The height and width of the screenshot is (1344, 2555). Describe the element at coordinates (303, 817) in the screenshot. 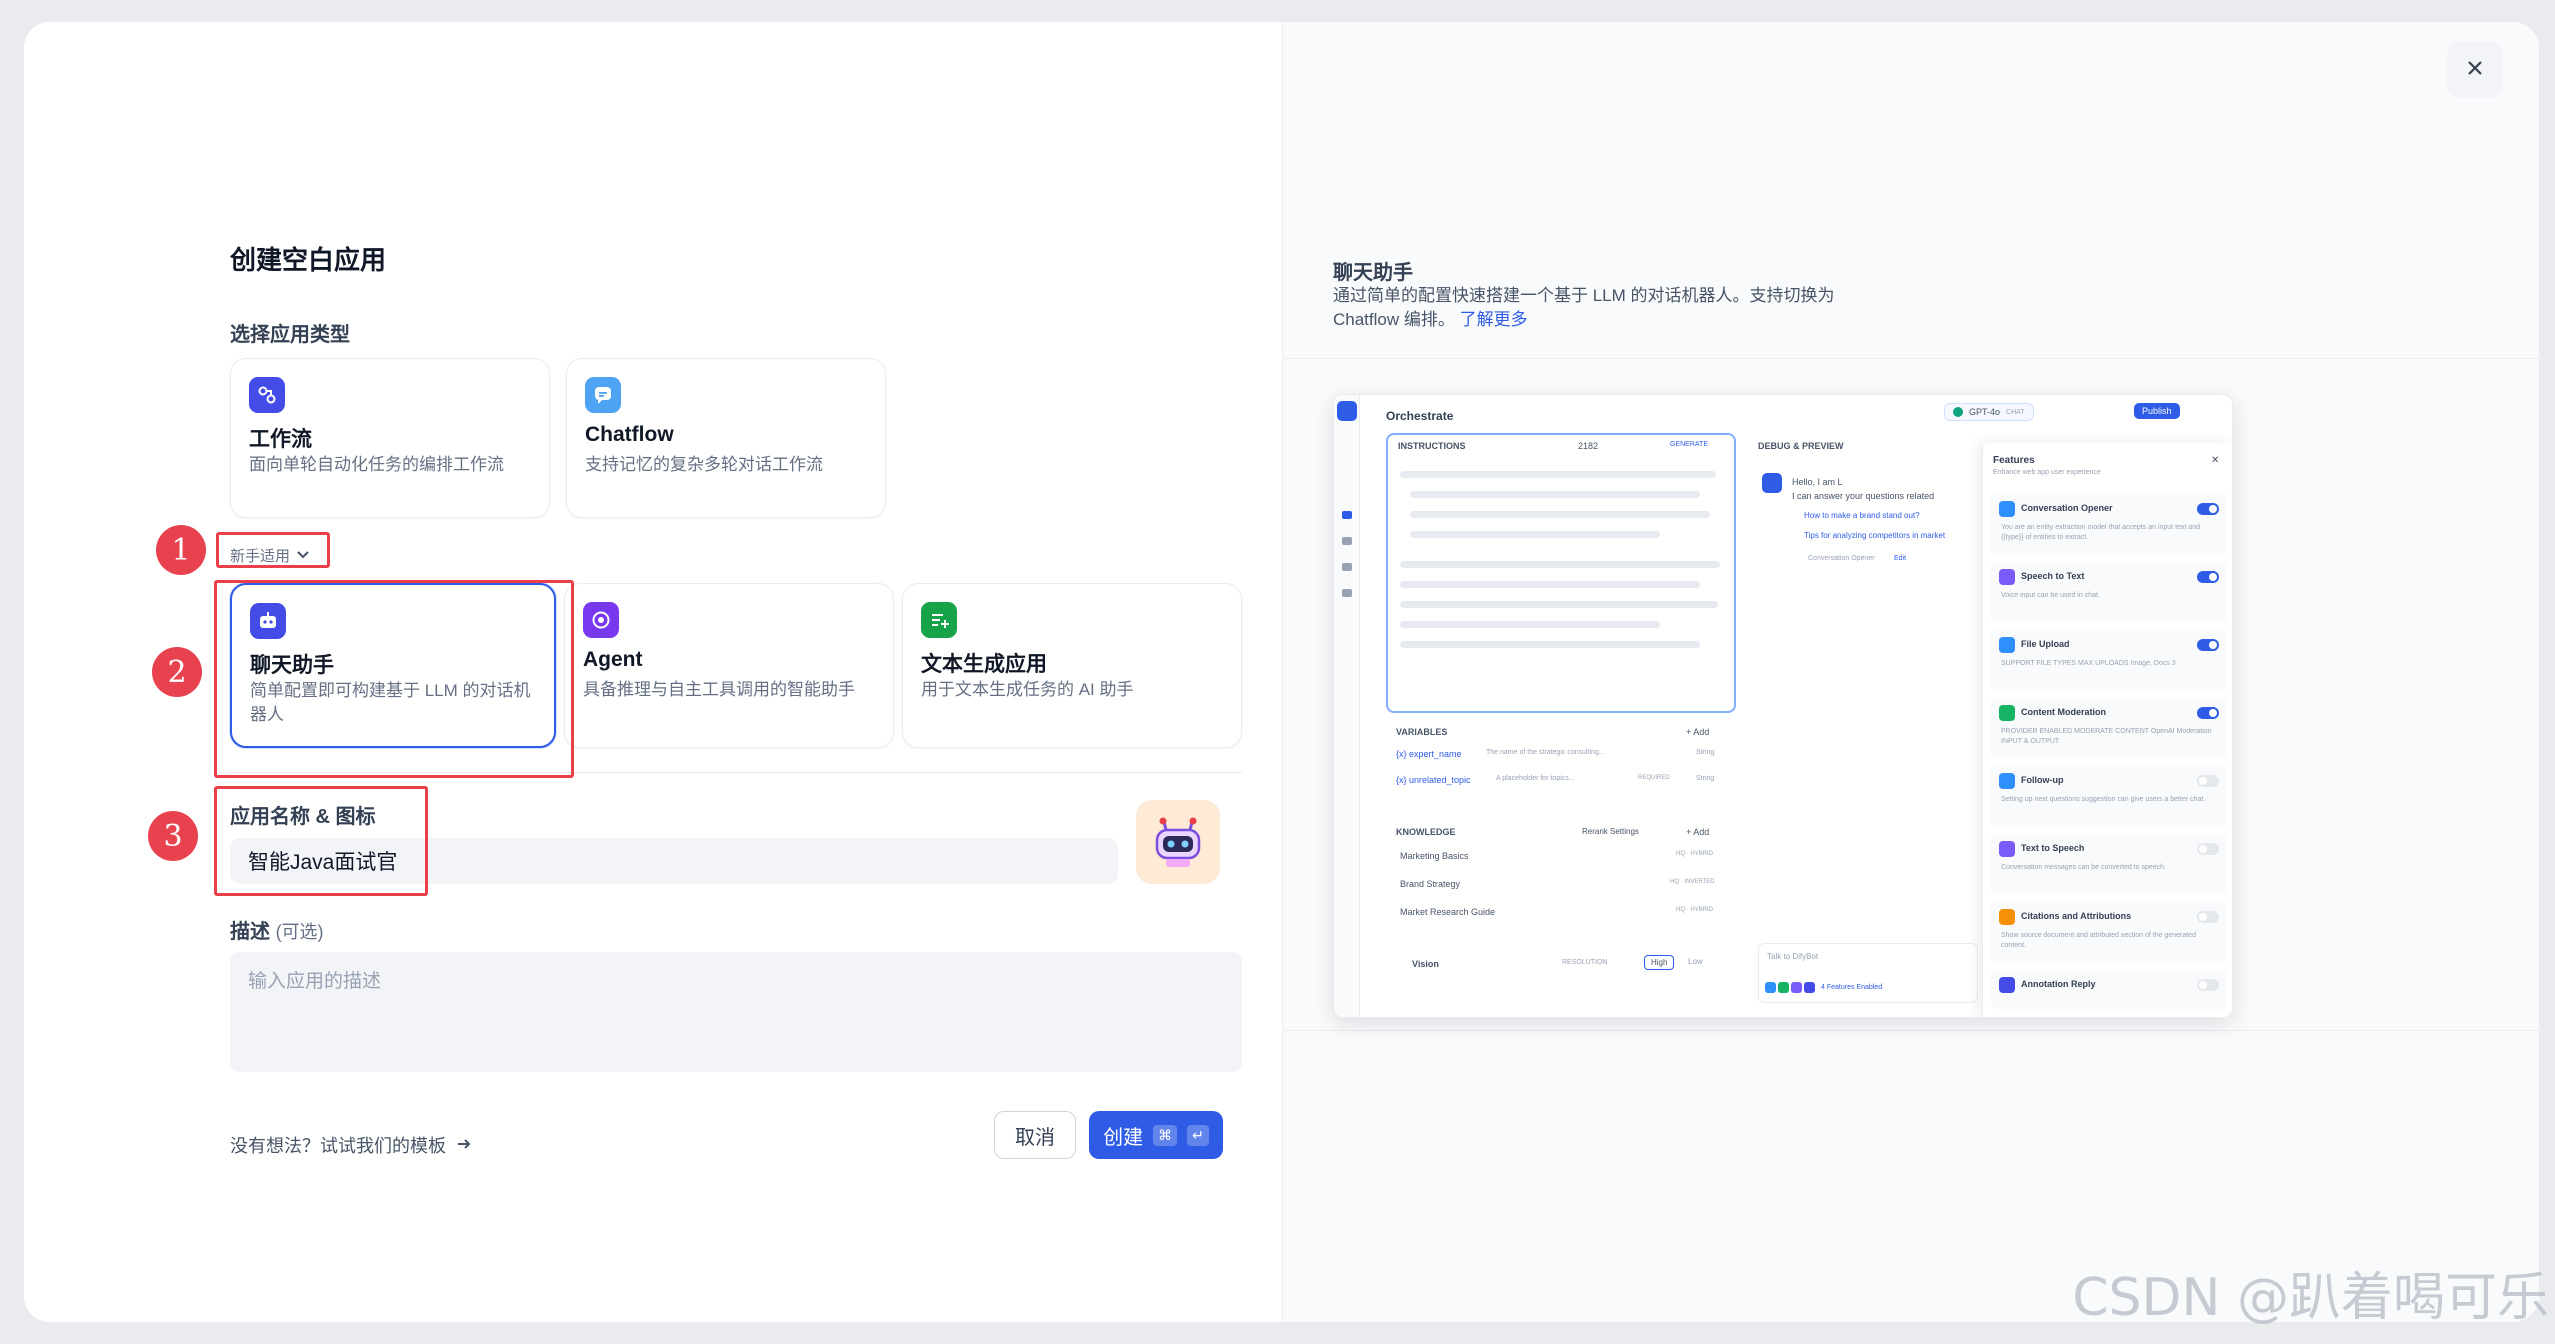

I see `app-name-label: 应用名称 & 图标` at that location.